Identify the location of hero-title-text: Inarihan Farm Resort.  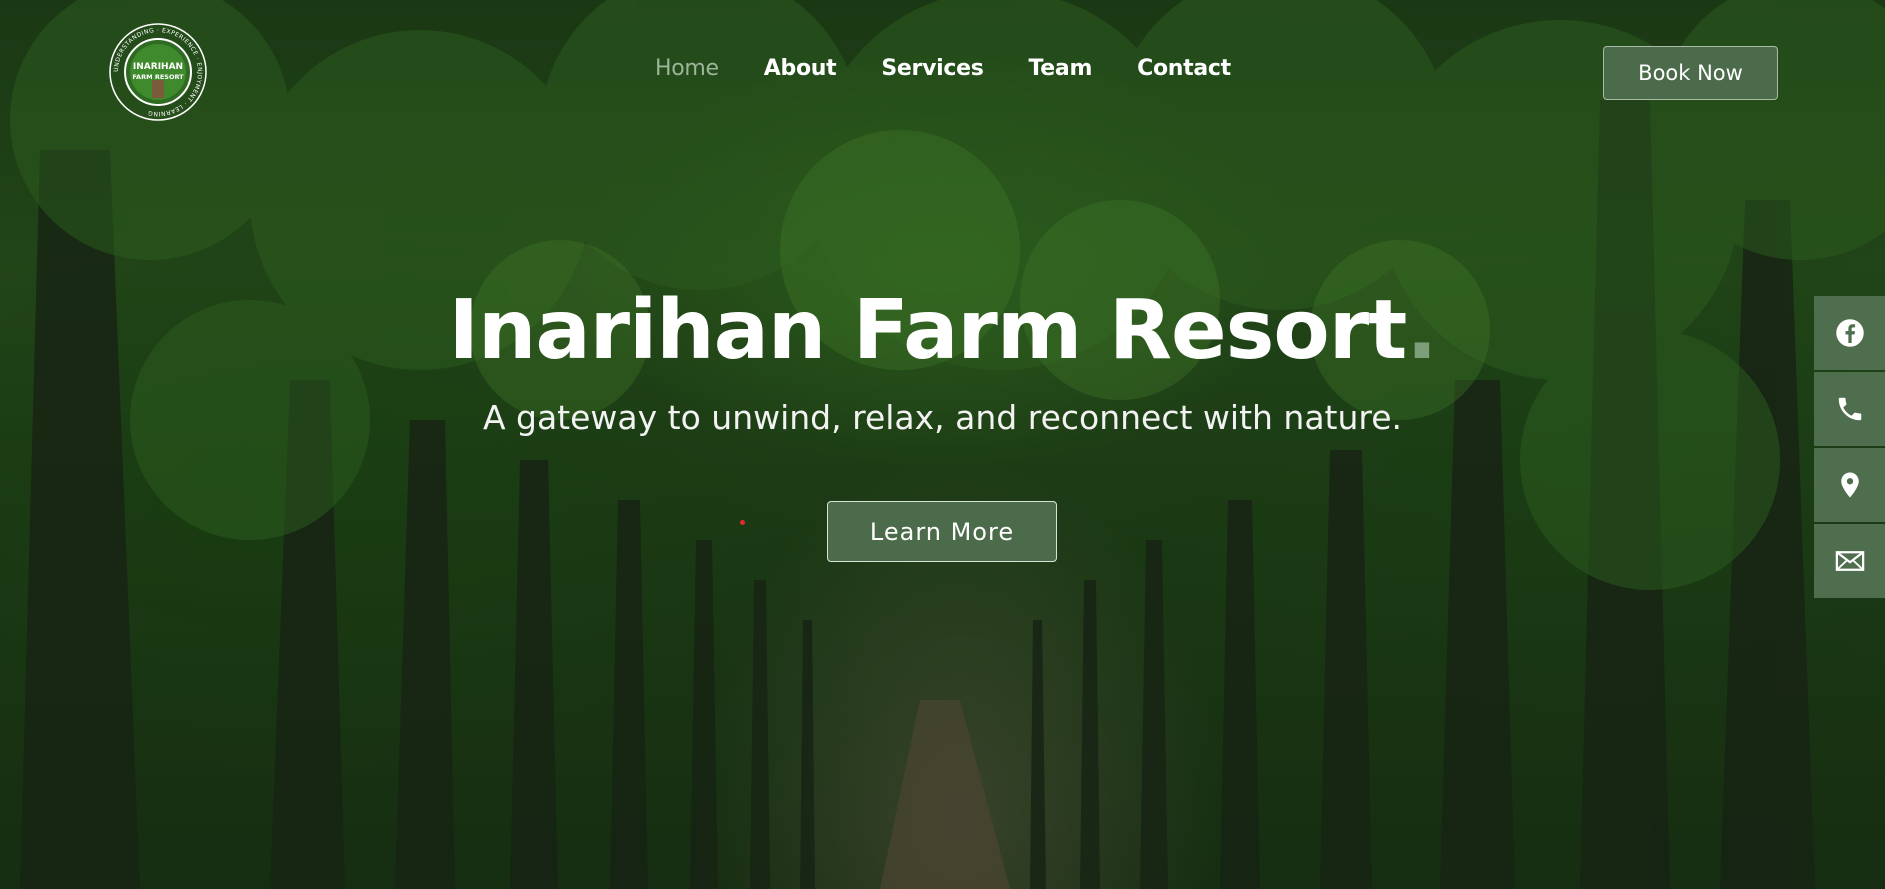
(927, 330).